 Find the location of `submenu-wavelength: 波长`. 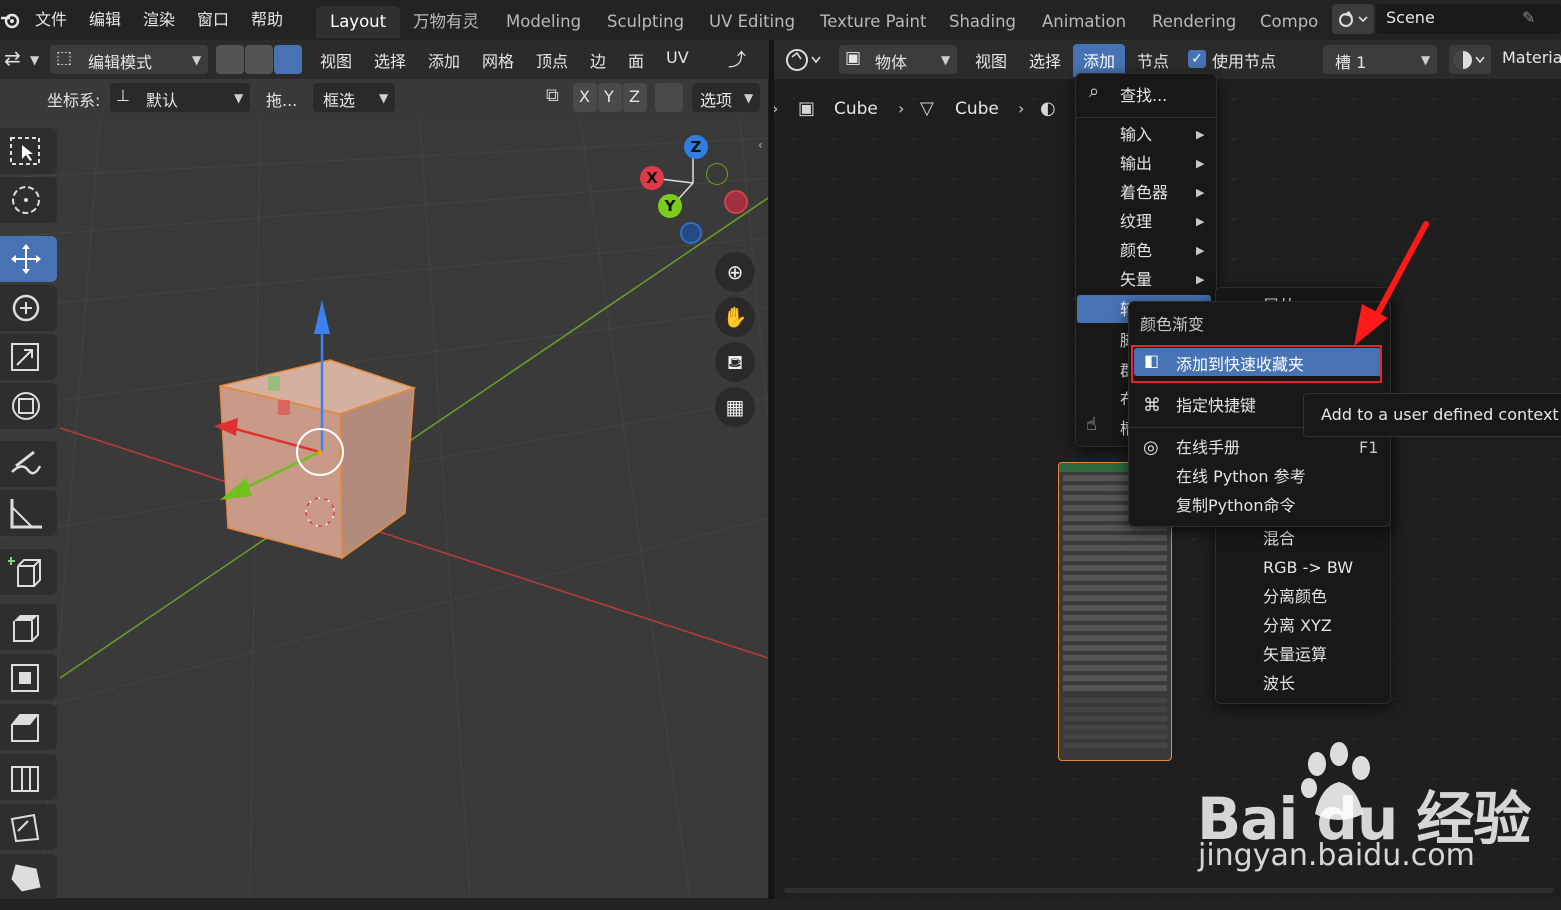

submenu-wavelength: 波长 is located at coordinates (1279, 683).